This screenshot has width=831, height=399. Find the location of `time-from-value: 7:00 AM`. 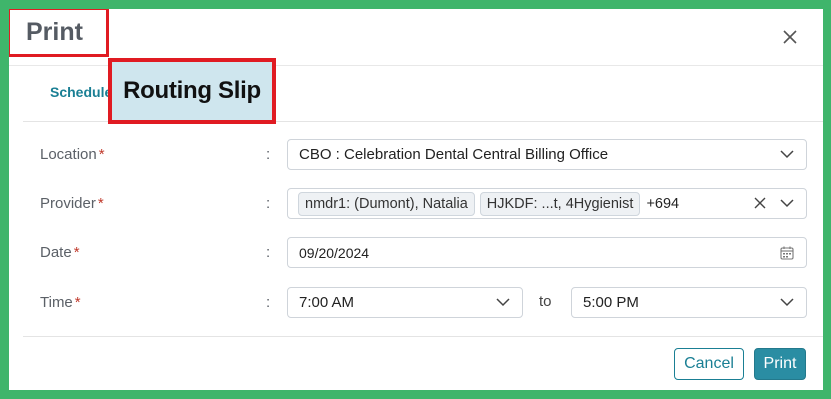

time-from-value: 7:00 AM is located at coordinates (327, 302).